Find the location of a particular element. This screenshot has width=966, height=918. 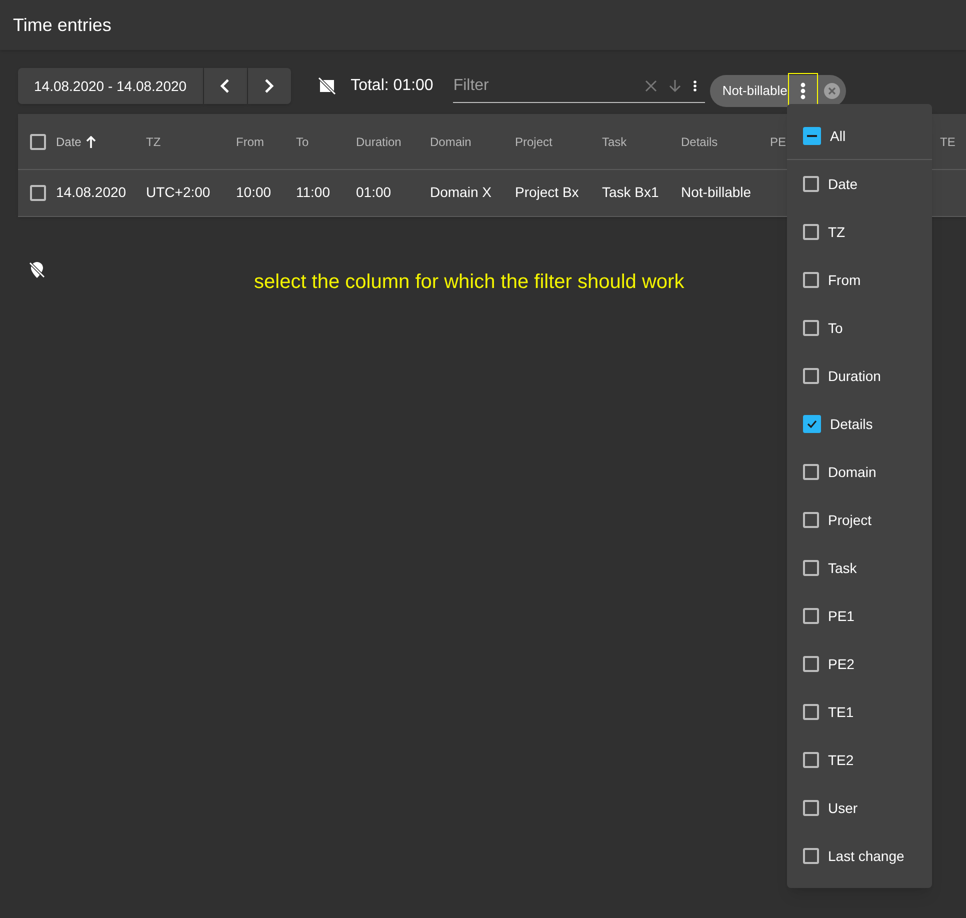

menu-item: Task is located at coordinates (859, 568).